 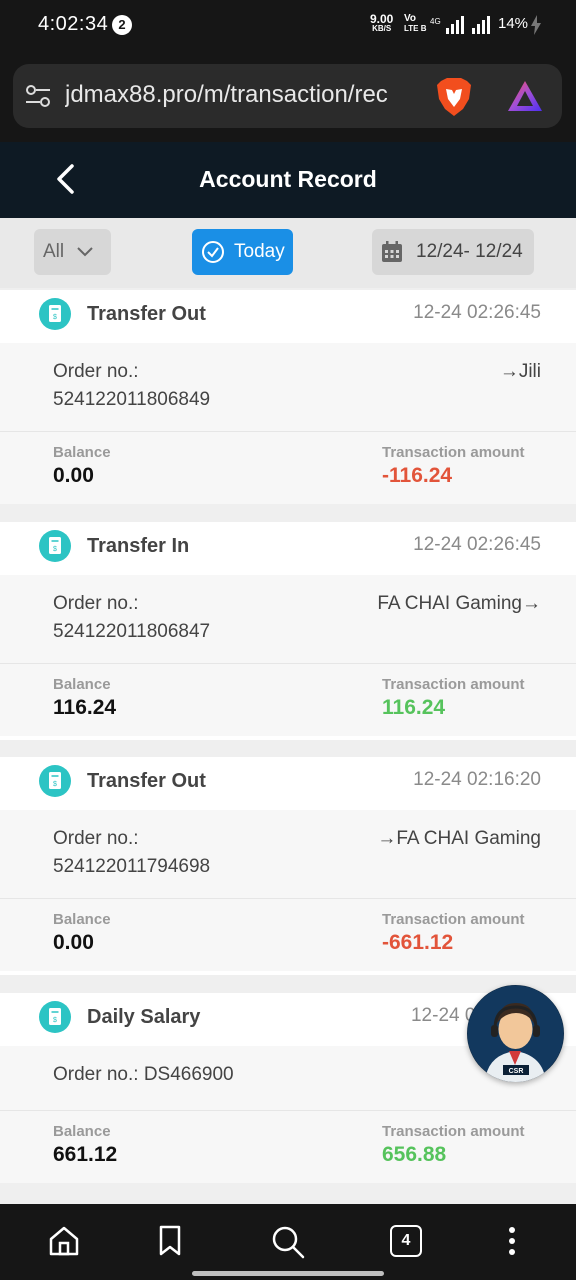 What do you see at coordinates (536, 25) in the screenshot?
I see `battery-charging-icon` at bounding box center [536, 25].